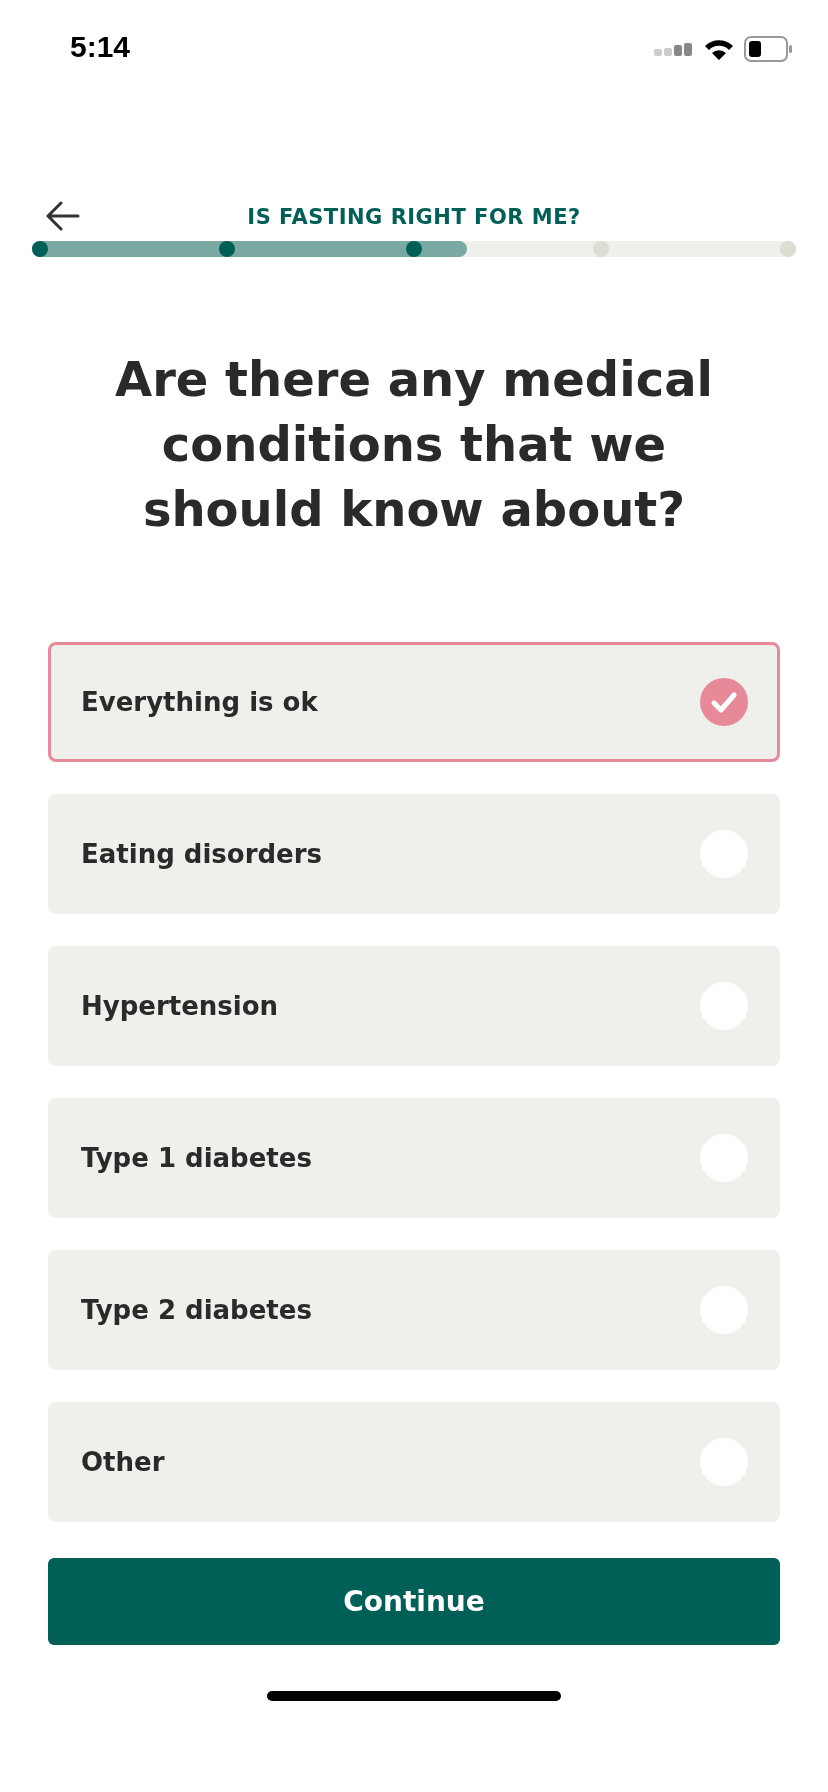 The height and width of the screenshot is (1792, 828). I want to click on status-time: 5:14, so click(100, 47).